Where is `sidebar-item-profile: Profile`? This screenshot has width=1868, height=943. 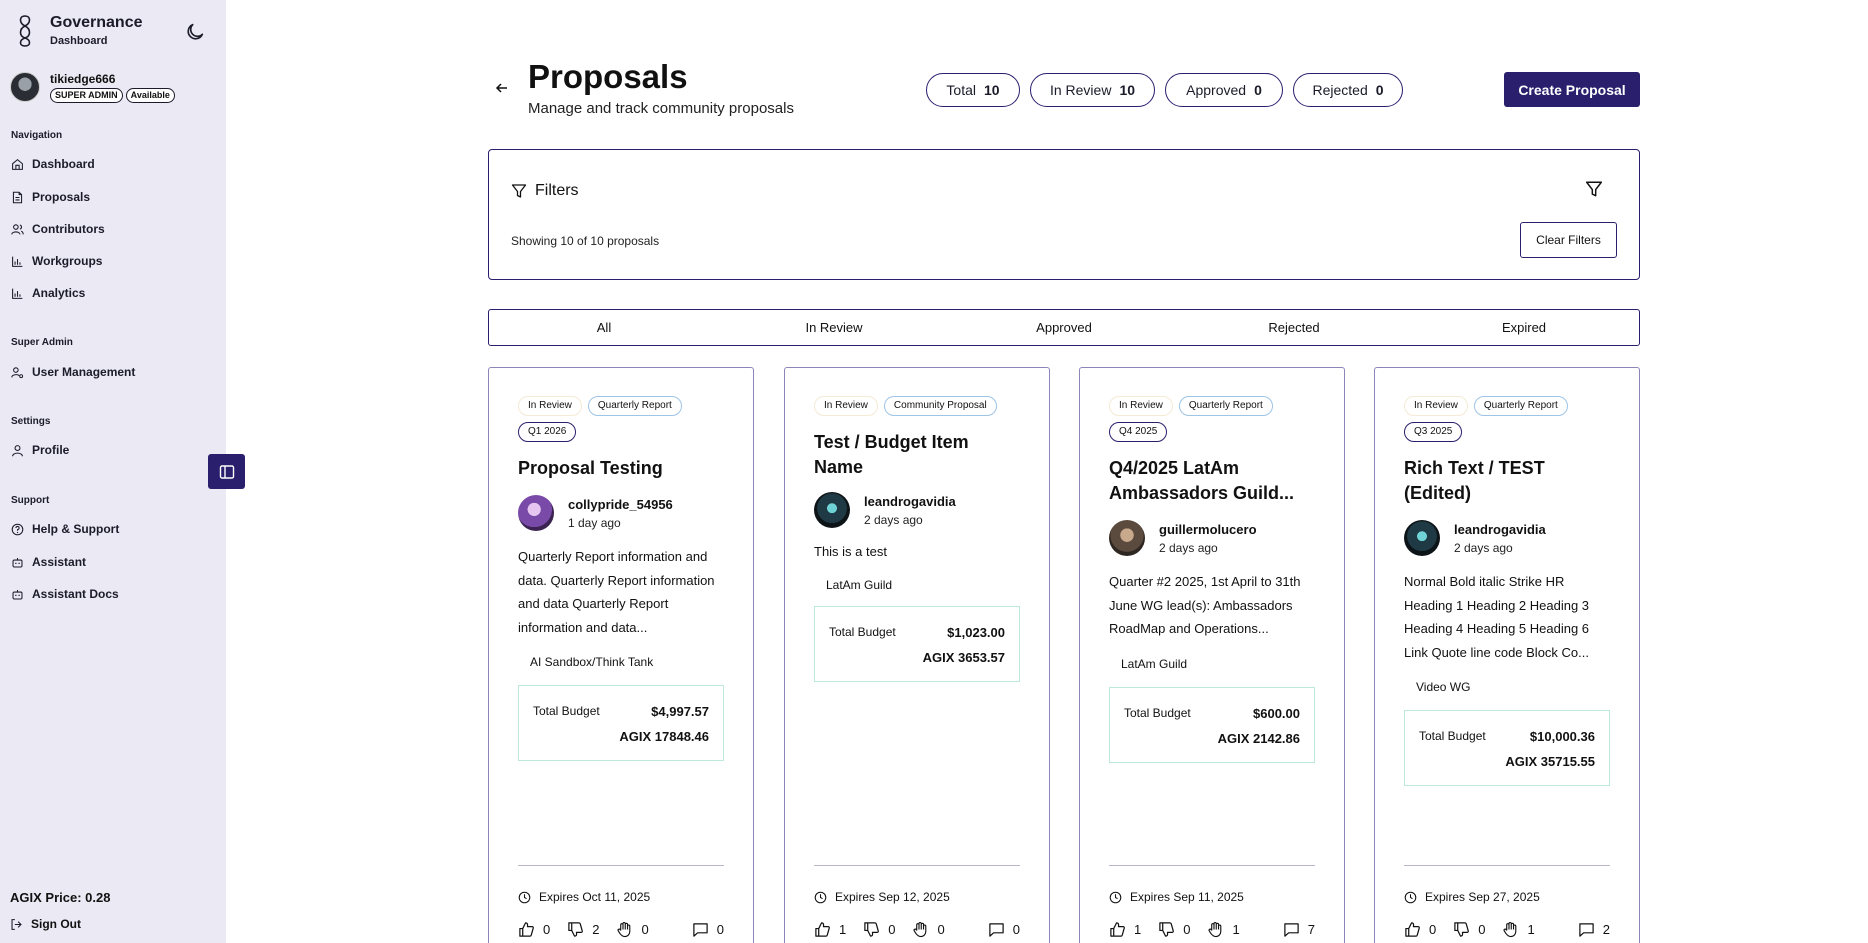
sidebar-item-profile: Profile is located at coordinates (40, 450).